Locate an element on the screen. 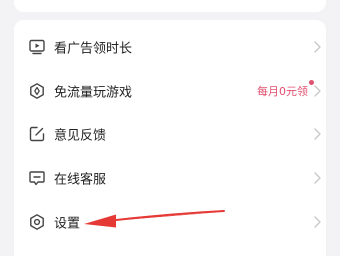 The image size is (340, 256). previous-section-card is located at coordinates (170, 6).